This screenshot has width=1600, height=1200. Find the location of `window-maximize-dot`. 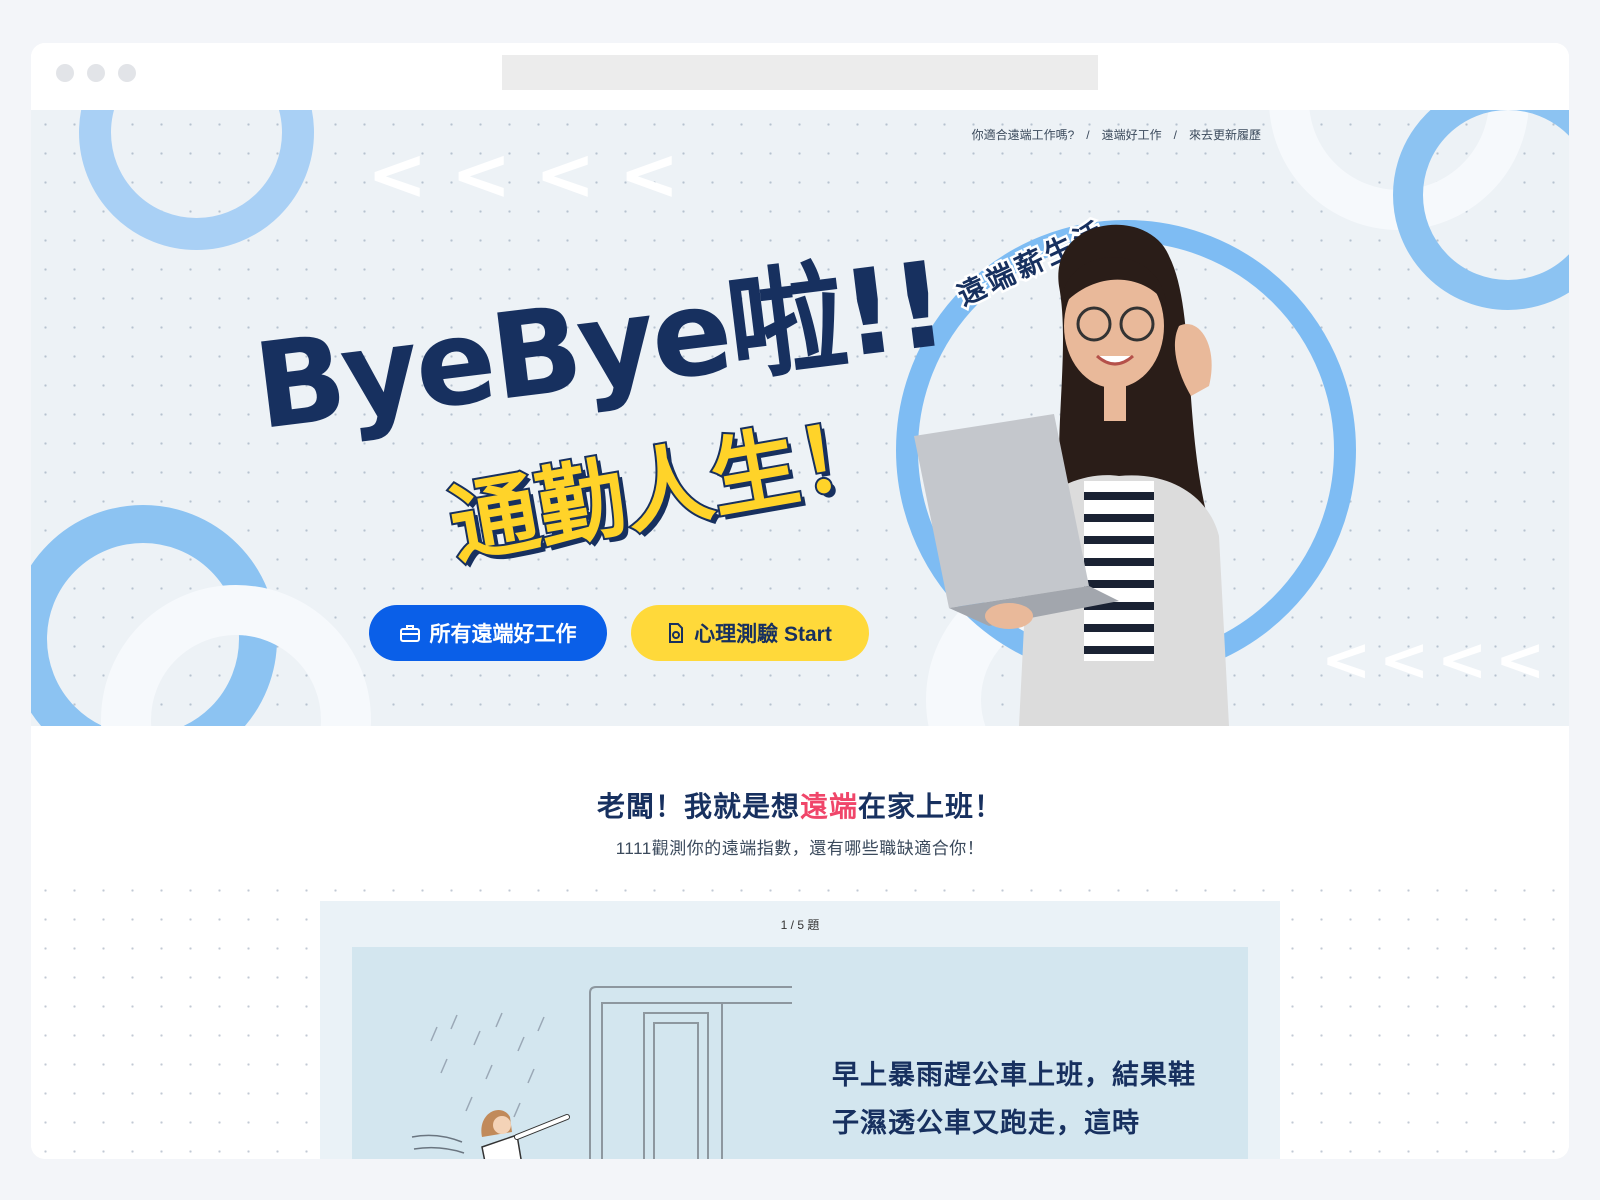

window-maximize-dot is located at coordinates (127, 73).